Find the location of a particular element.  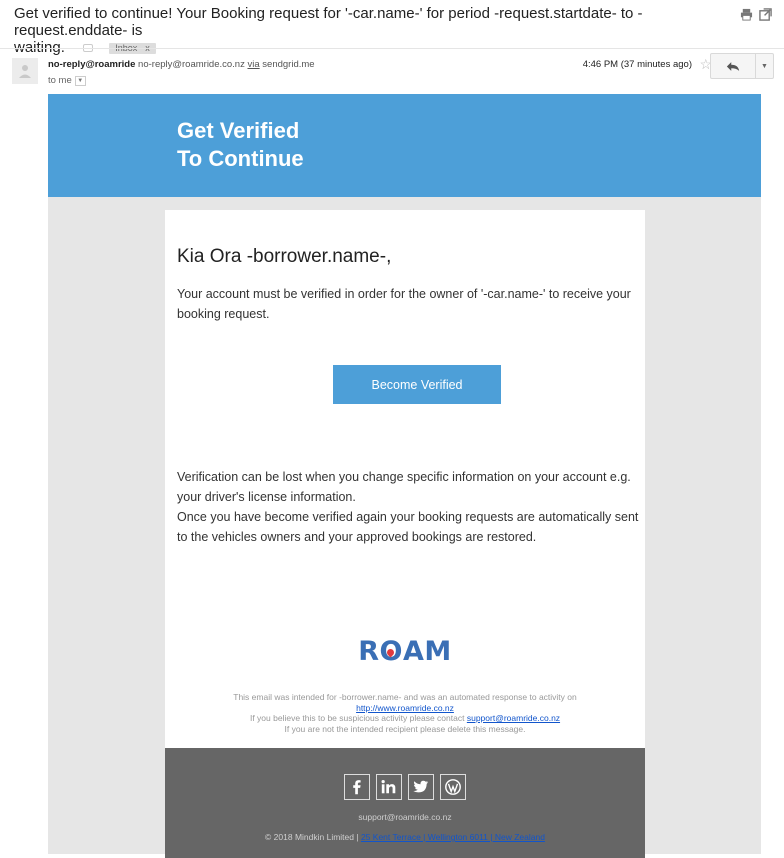

recipient-line: to me ▼ is located at coordinates (67, 80).